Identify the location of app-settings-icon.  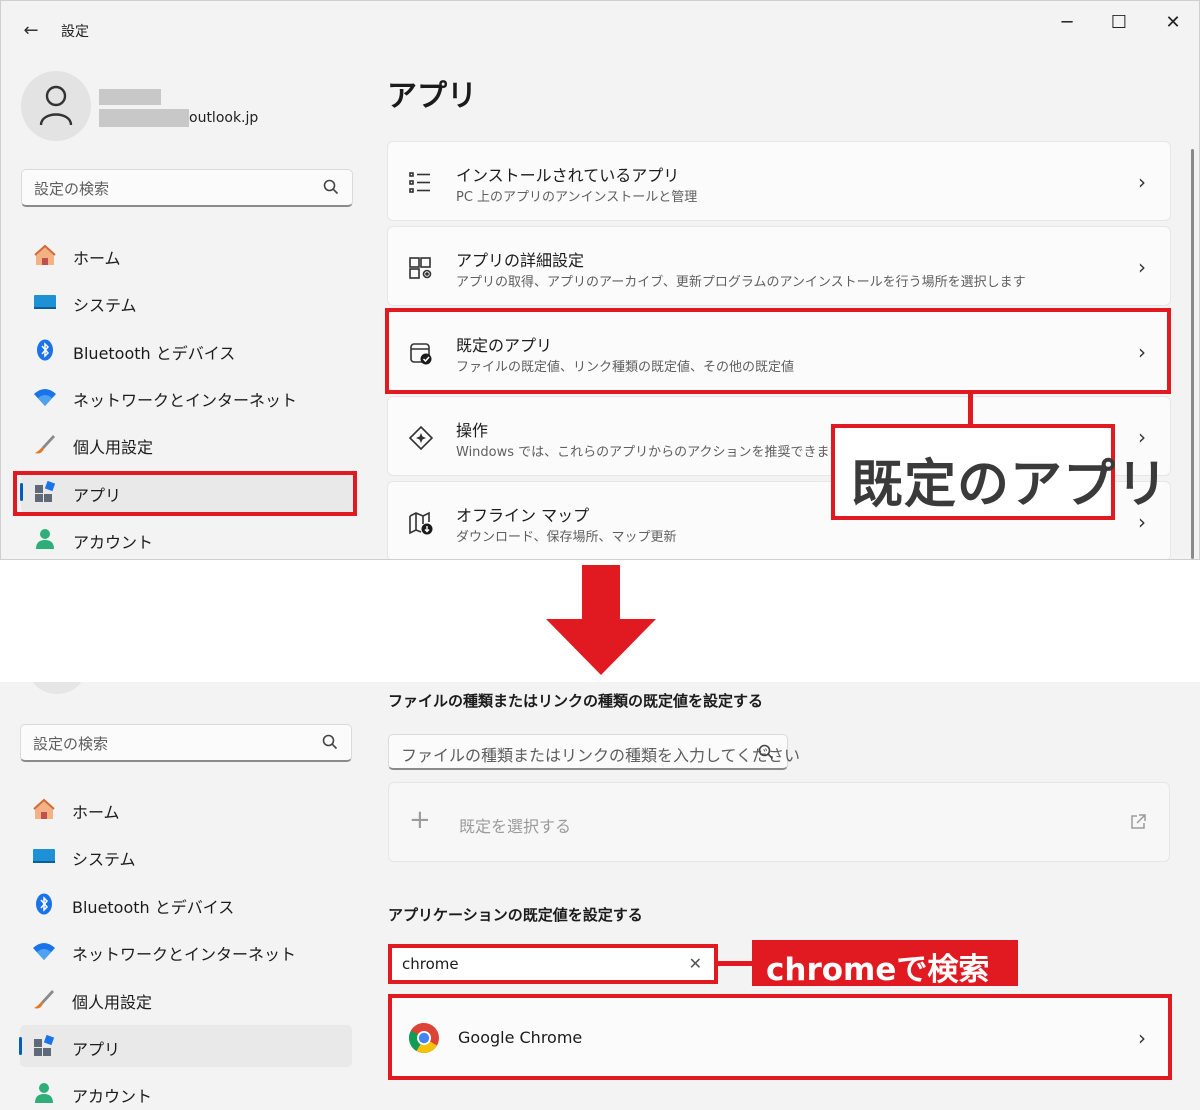
(420, 268).